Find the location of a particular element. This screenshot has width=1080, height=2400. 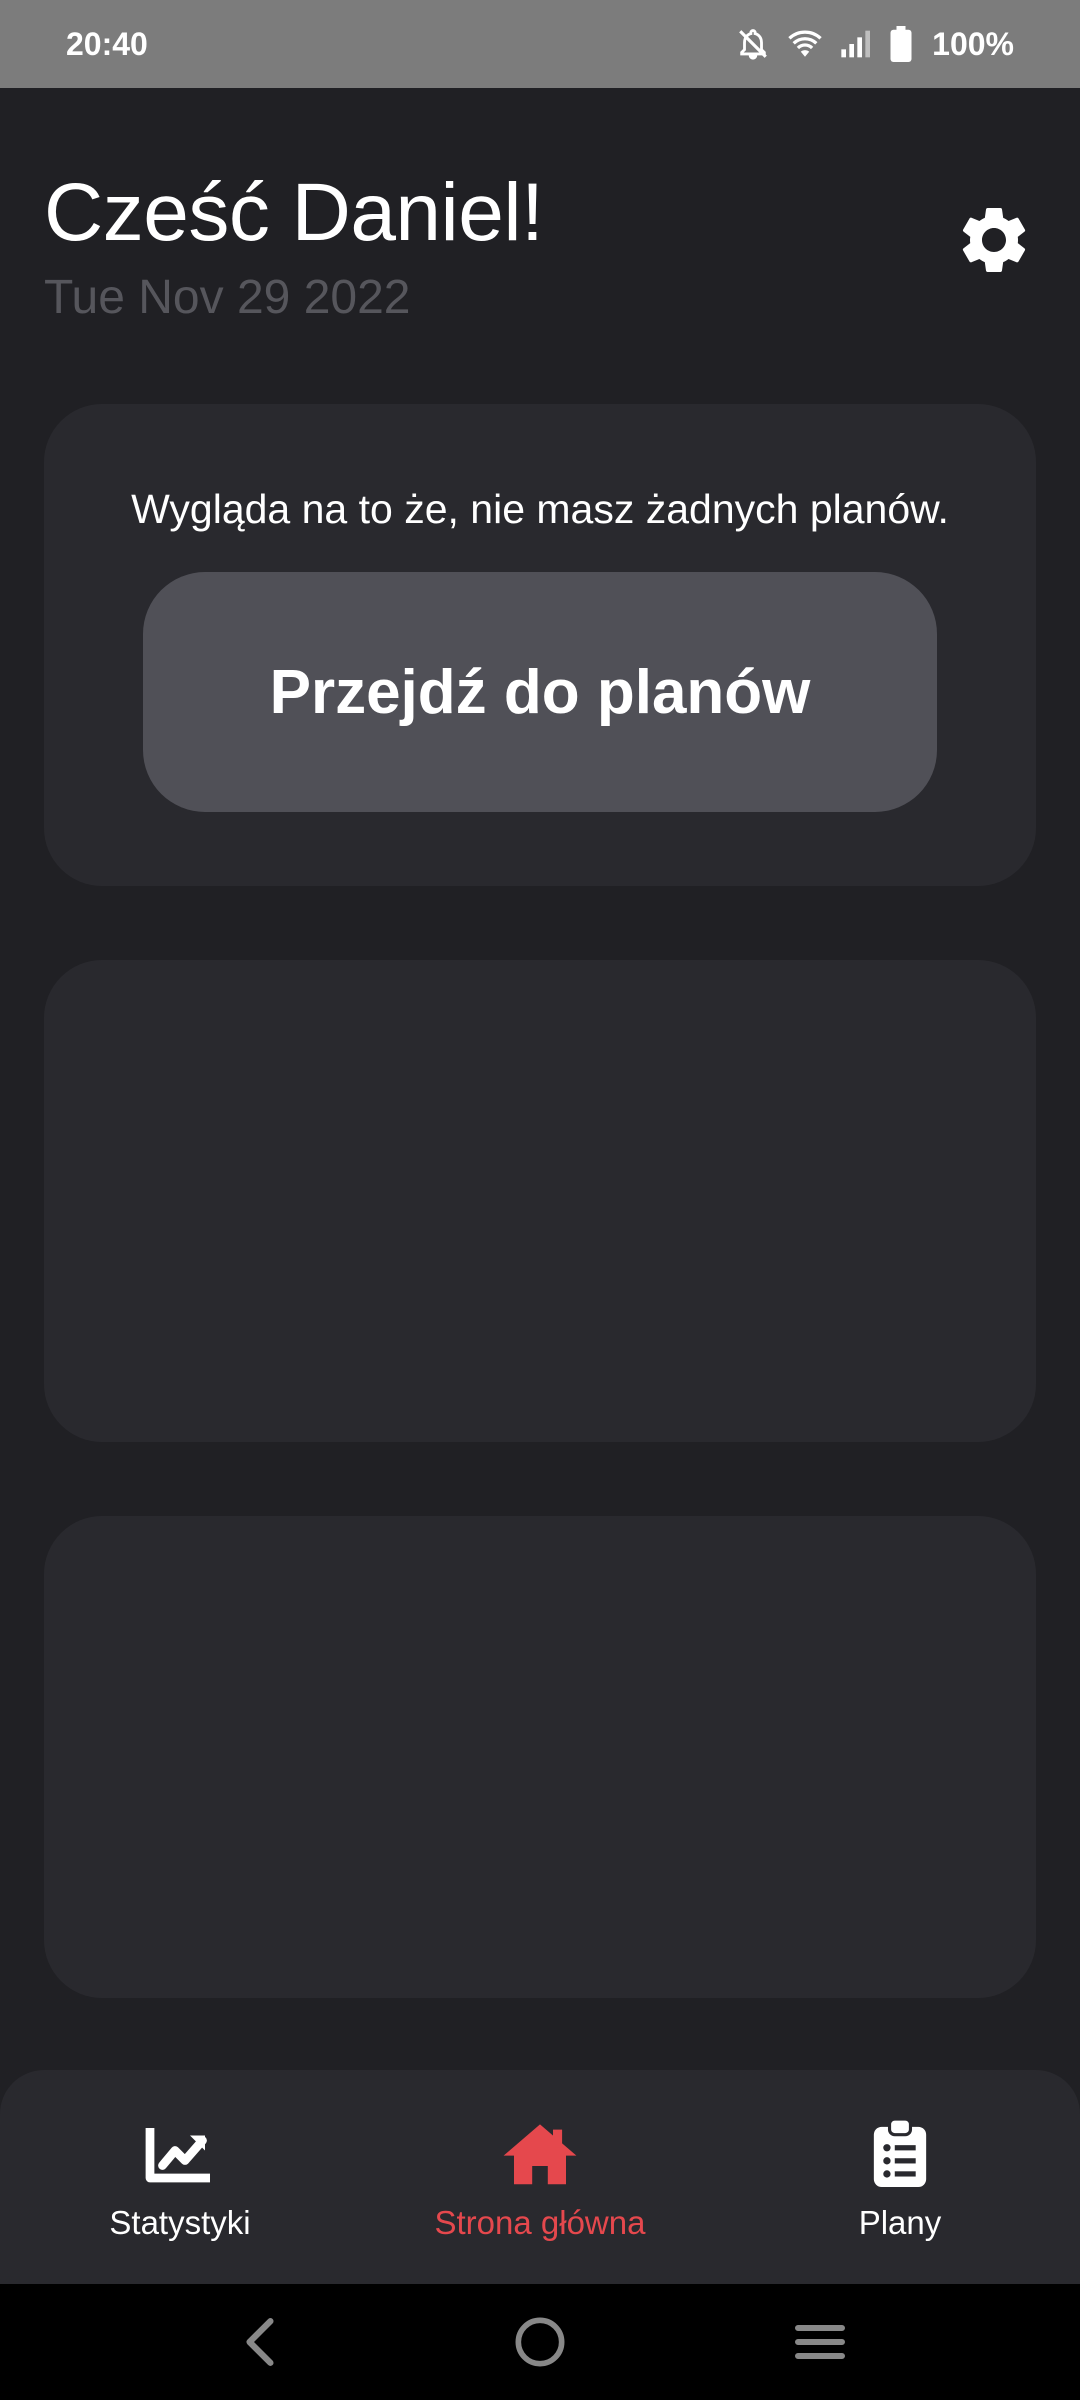

greeting-title: Cześć Daniel! is located at coordinates (294, 212).